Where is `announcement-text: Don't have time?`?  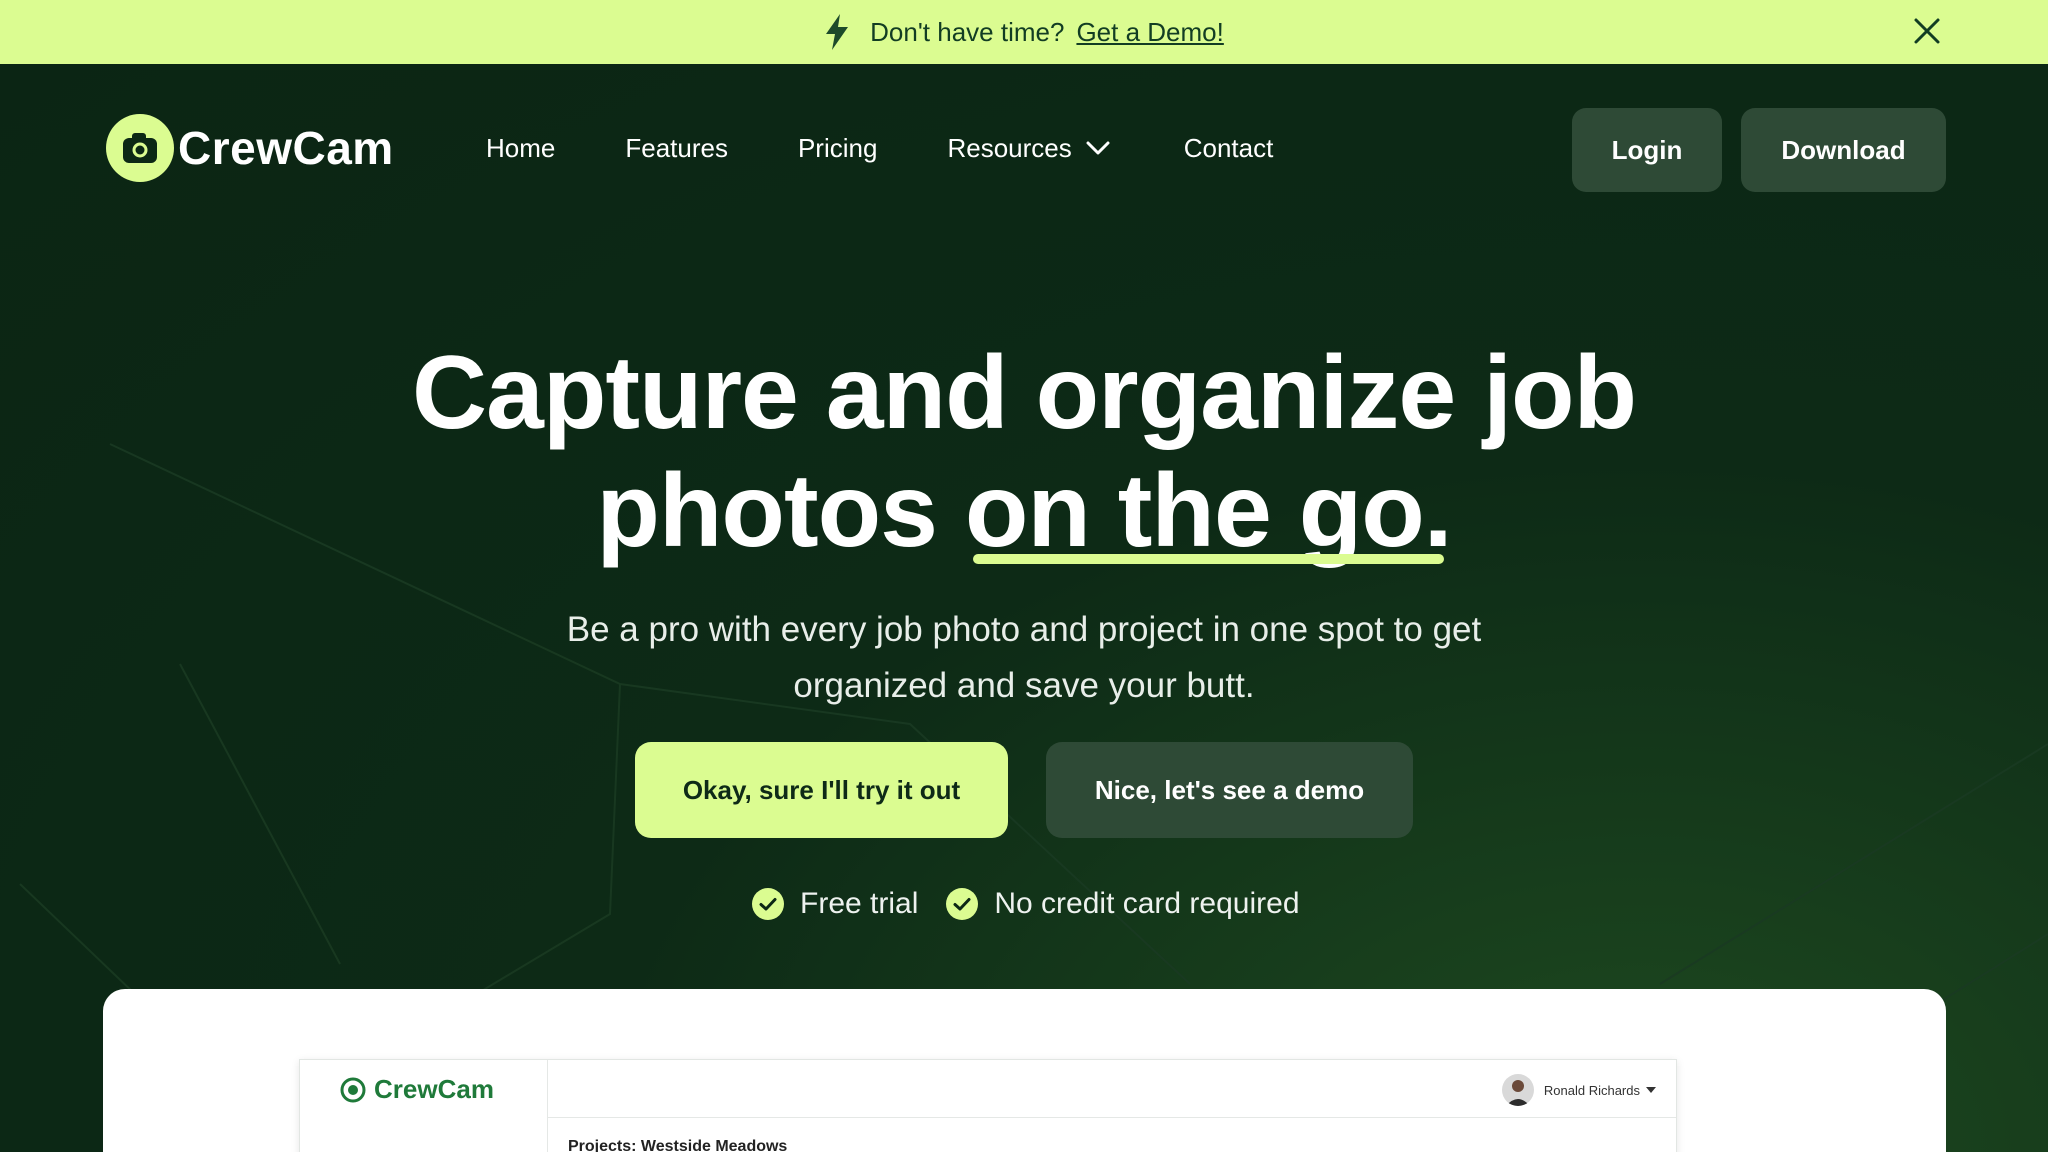
announcement-text: Don't have time? is located at coordinates (967, 31).